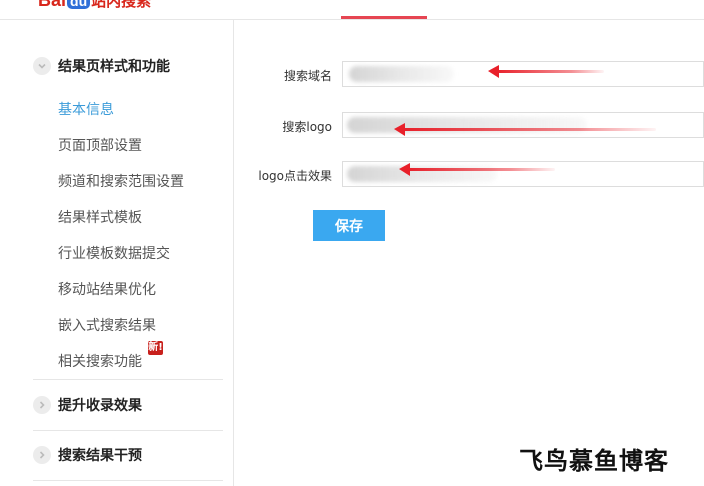 Image resolution: width=704 pixels, height=486 pixels. Describe the element at coordinates (594, 461) in the screenshot. I see `blog-watermark: 飞鸟慕鱼博客` at that location.